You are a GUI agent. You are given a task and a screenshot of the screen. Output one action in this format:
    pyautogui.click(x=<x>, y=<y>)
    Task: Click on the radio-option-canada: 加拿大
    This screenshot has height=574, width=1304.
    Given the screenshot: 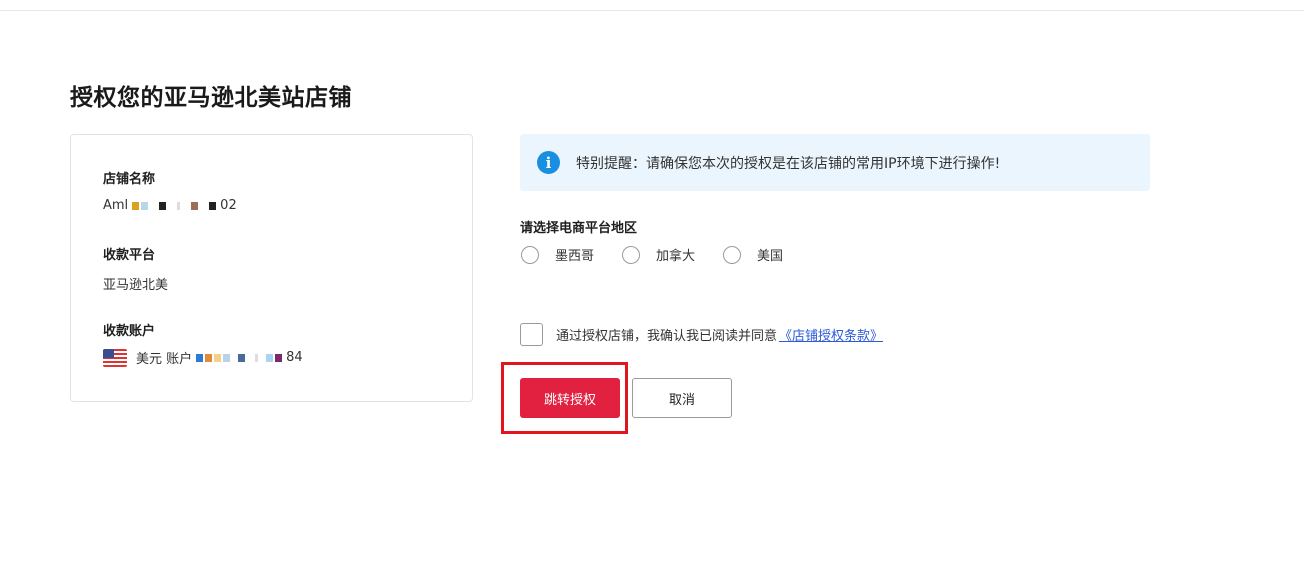 What is the action you would take?
    pyautogui.click(x=658, y=254)
    